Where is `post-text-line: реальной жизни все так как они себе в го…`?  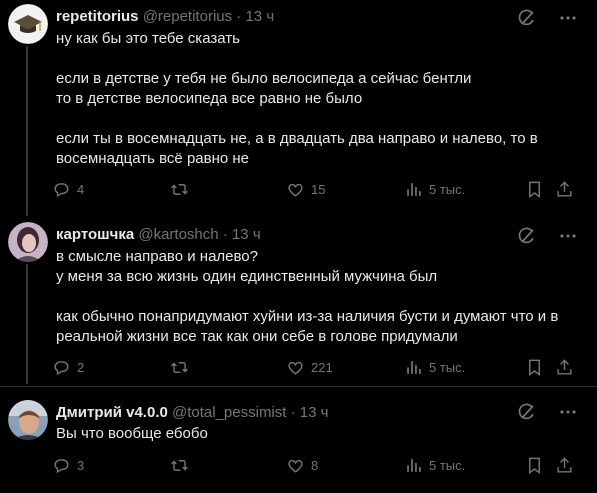 post-text-line: реальной жизни все так как они себе в го… is located at coordinates (257, 336).